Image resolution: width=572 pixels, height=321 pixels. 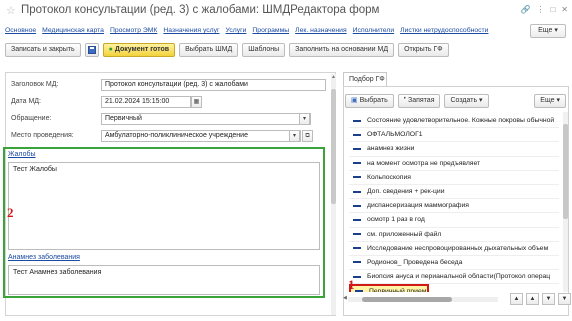 What do you see at coordinates (516, 299) in the screenshot?
I see `first-icon: ▲` at bounding box center [516, 299].